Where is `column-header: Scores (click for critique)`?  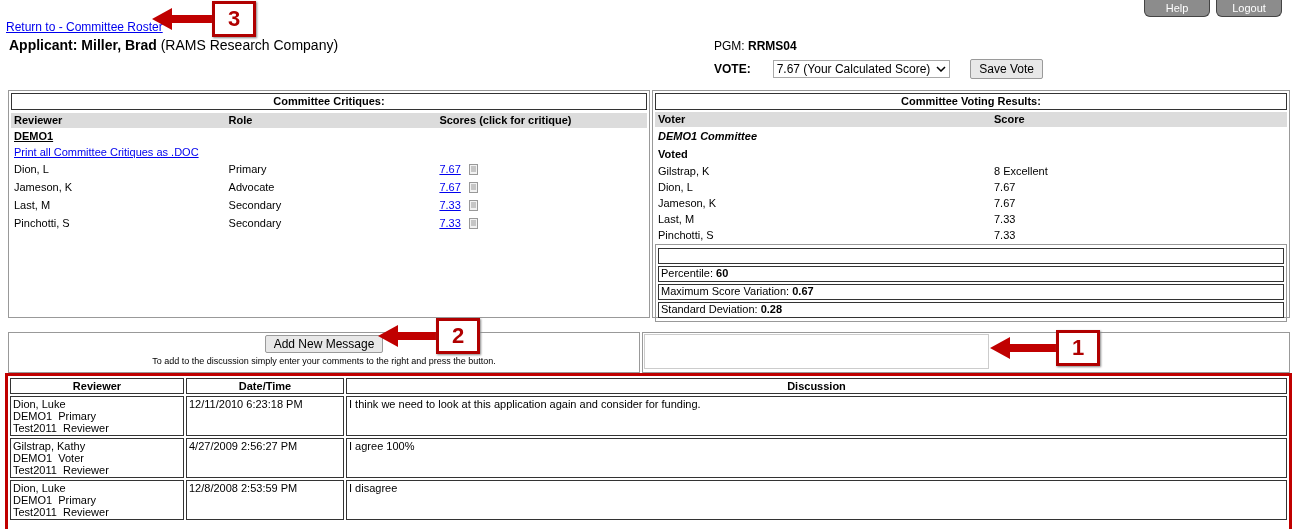 column-header: Scores (click for critique) is located at coordinates (541, 120).